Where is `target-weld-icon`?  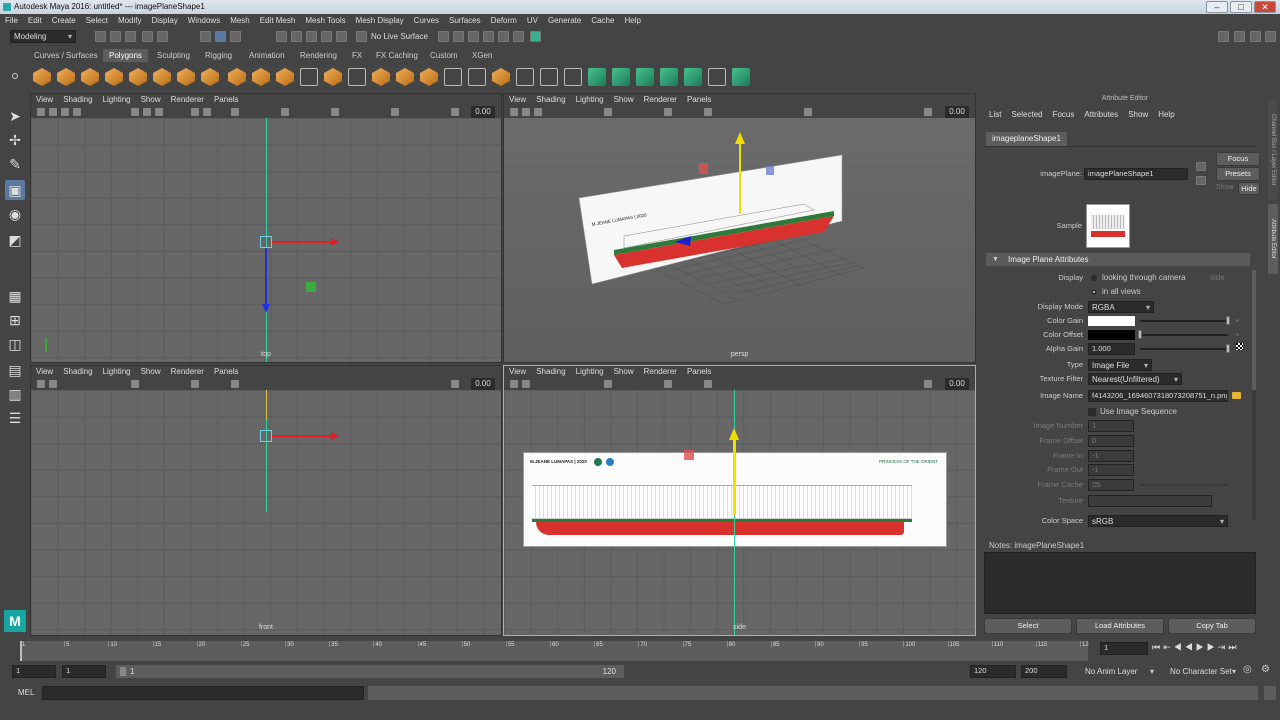
target-weld-icon is located at coordinates (525, 77).